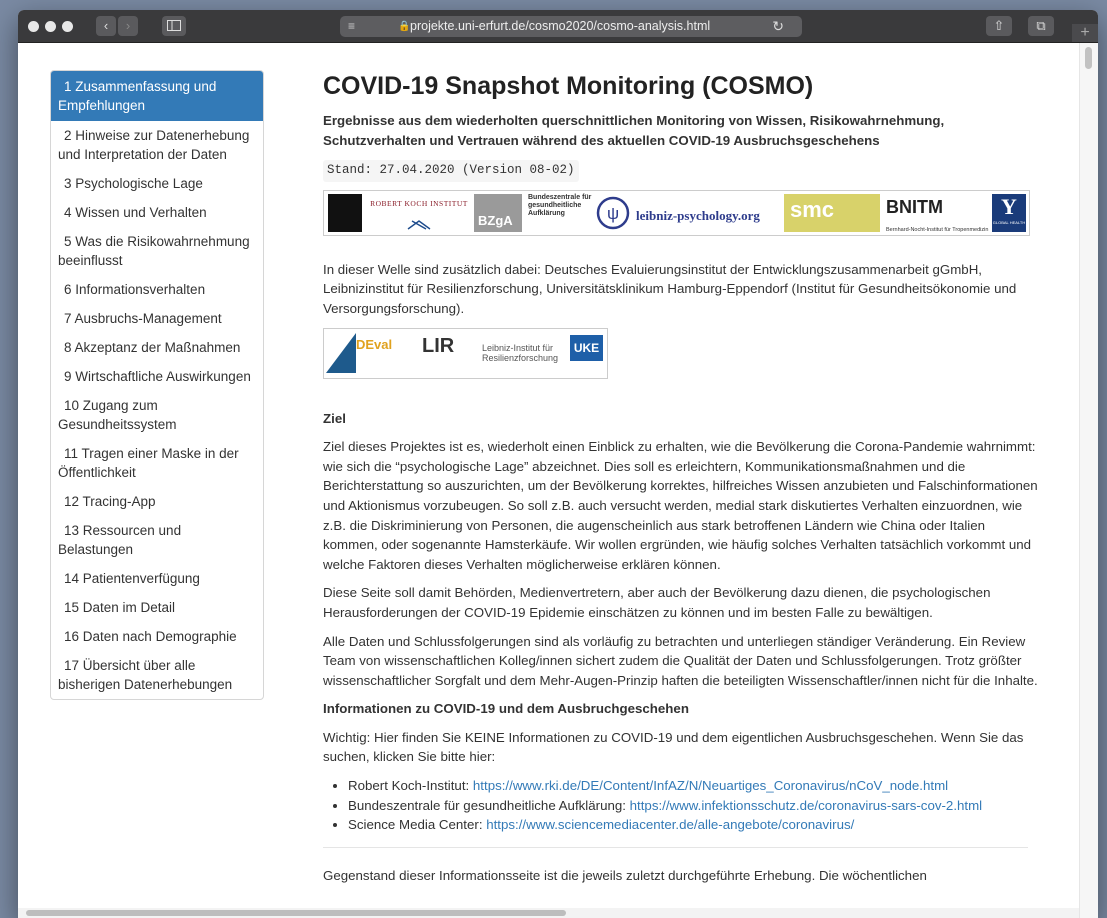  What do you see at coordinates (334, 418) in the screenshot?
I see `ziel-heading: Ziel` at bounding box center [334, 418].